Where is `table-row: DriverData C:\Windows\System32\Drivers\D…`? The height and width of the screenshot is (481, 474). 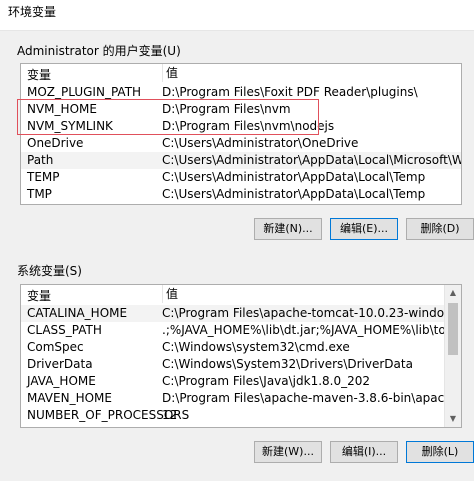
table-row: DriverData C:\Windows\System32\Drivers\D… is located at coordinates (233, 364).